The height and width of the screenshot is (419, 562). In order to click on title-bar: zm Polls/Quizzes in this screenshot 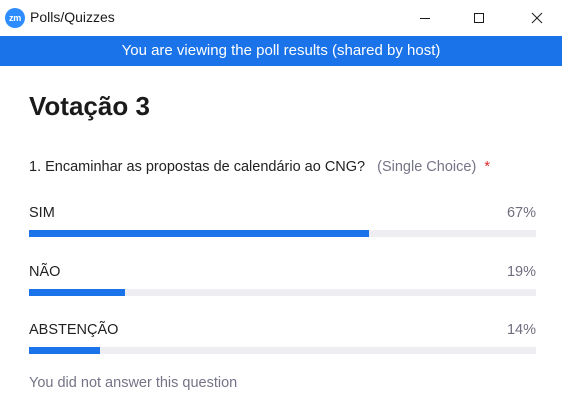, I will do `click(281, 18)`.